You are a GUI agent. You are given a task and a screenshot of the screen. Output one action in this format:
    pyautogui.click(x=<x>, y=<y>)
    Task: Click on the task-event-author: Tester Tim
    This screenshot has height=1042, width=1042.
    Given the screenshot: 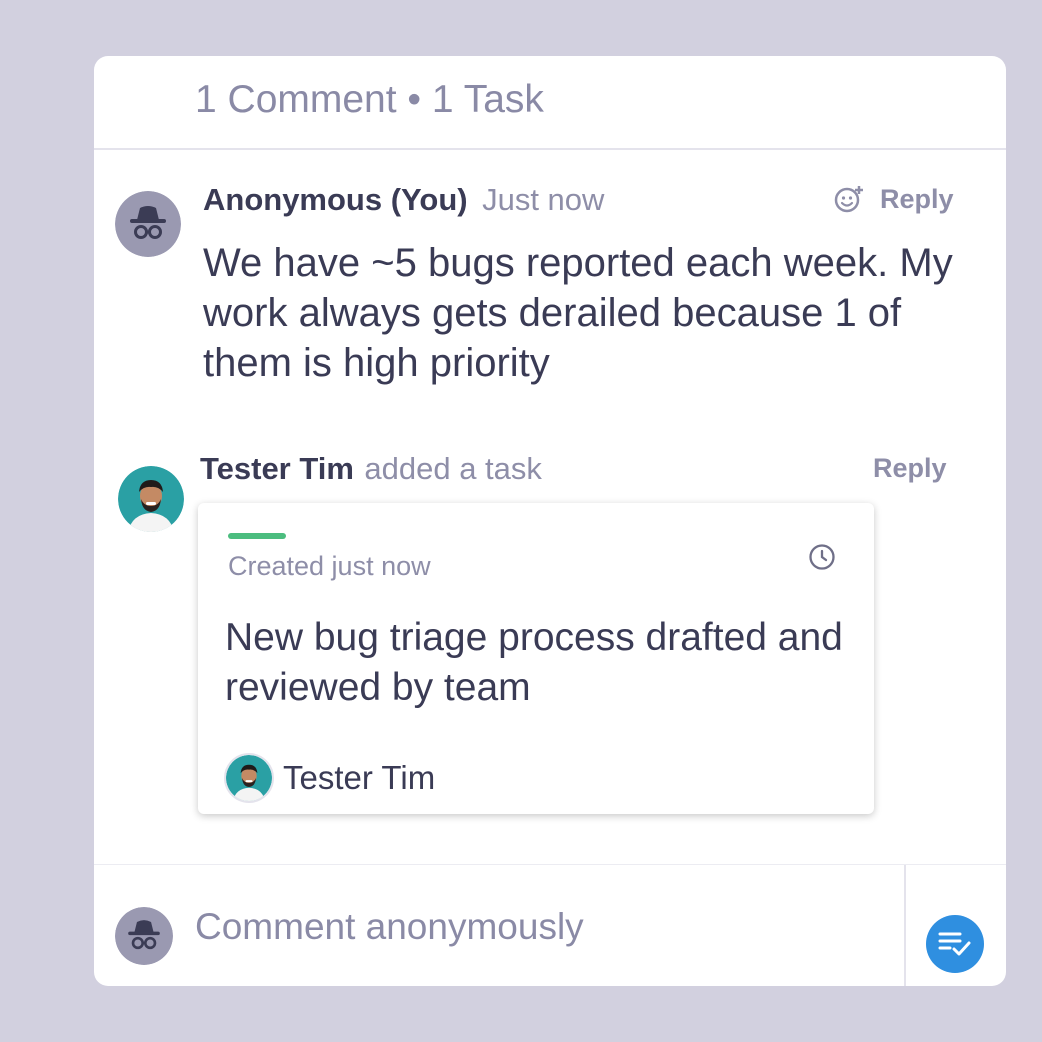 What is the action you would take?
    pyautogui.click(x=277, y=468)
    